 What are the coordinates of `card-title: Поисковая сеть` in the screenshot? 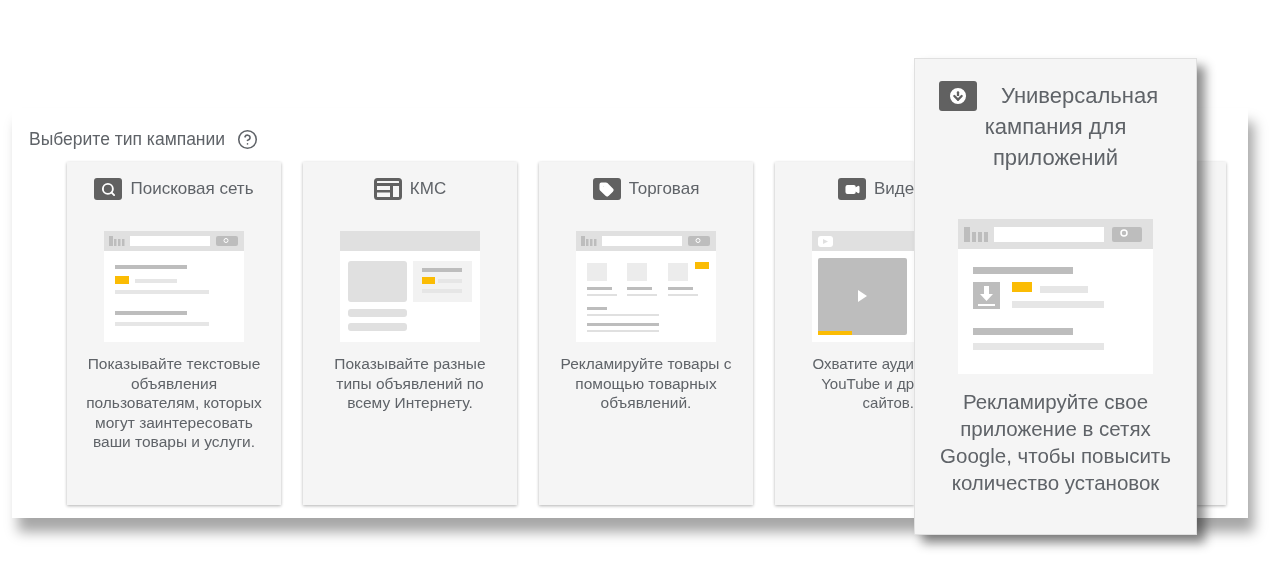 It's located at (192, 189).